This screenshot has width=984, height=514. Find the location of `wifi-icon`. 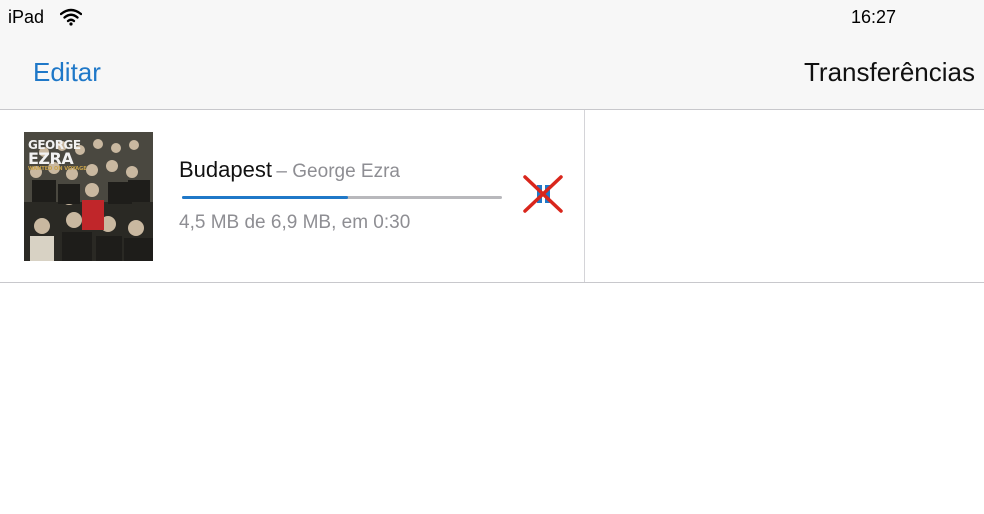

wifi-icon is located at coordinates (71, 17).